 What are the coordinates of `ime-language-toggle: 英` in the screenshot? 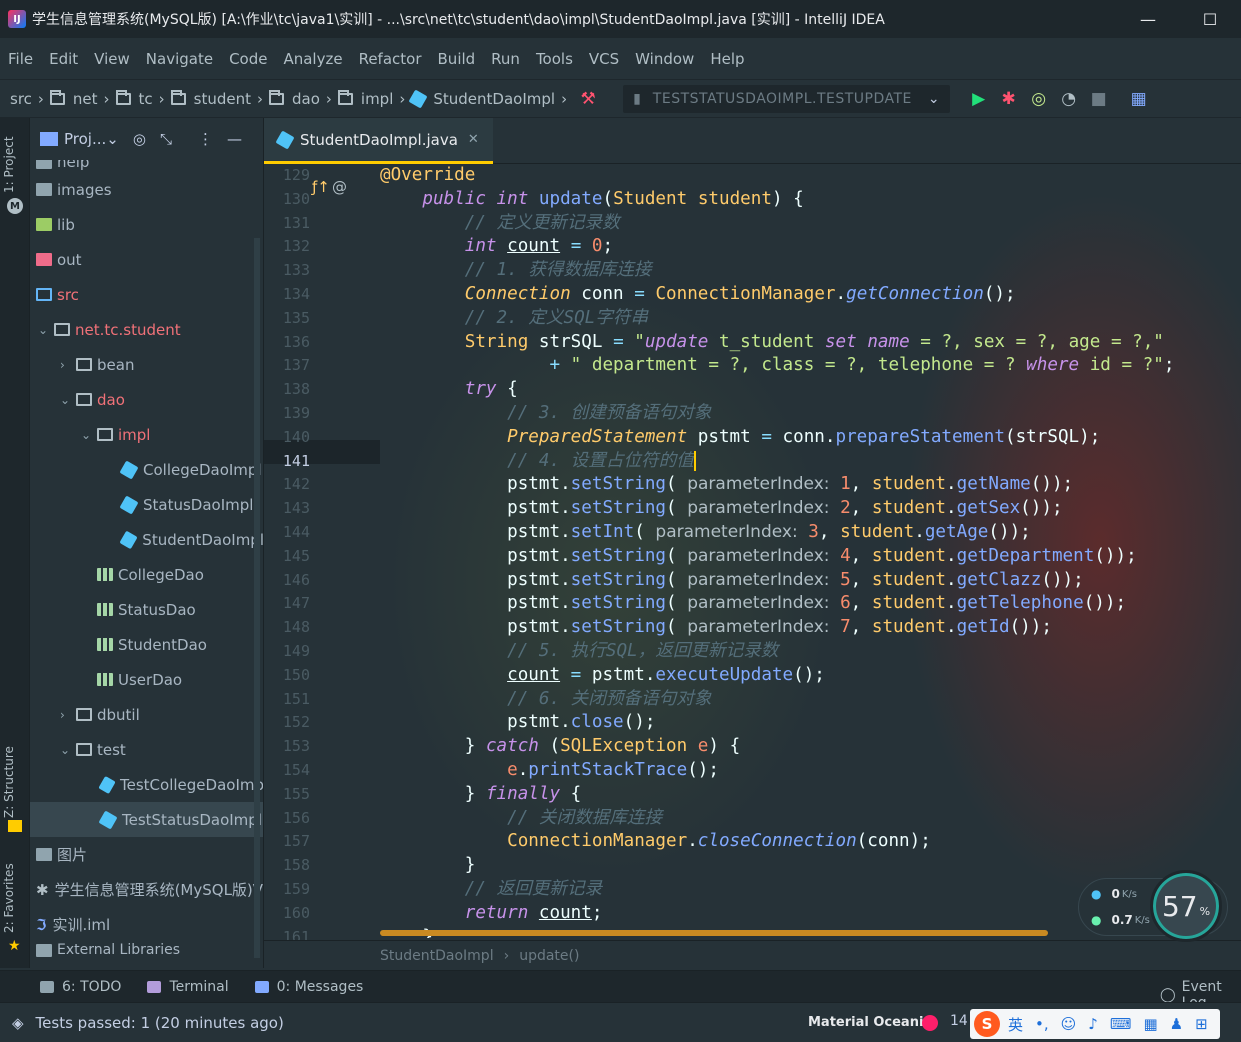 It's located at (1015, 1024).